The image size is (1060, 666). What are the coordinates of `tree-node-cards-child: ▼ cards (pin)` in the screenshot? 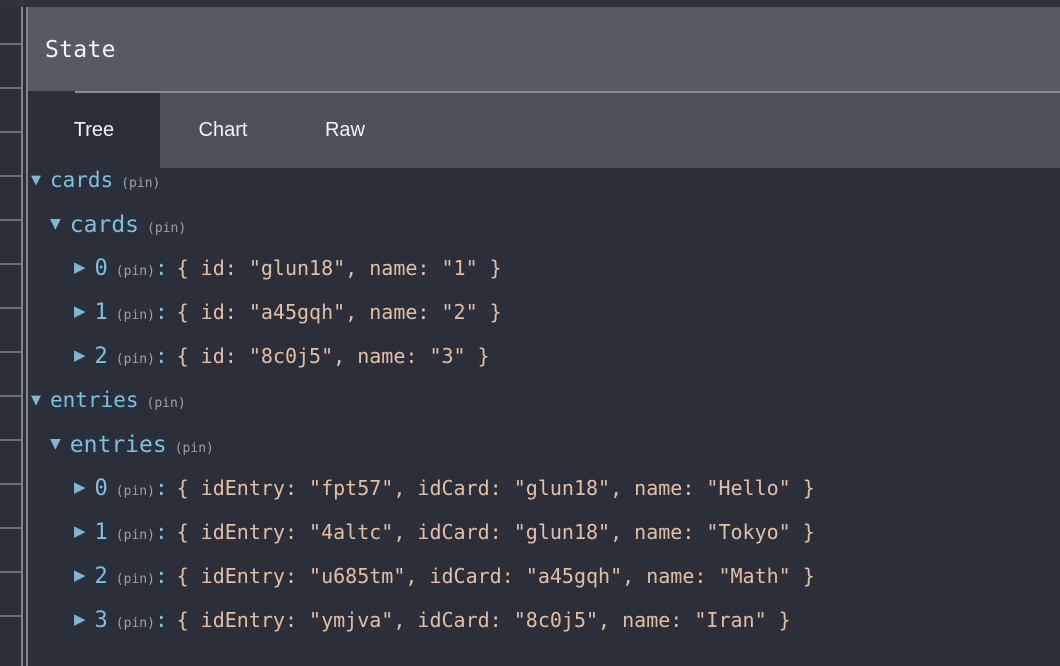 It's located at (544, 234).